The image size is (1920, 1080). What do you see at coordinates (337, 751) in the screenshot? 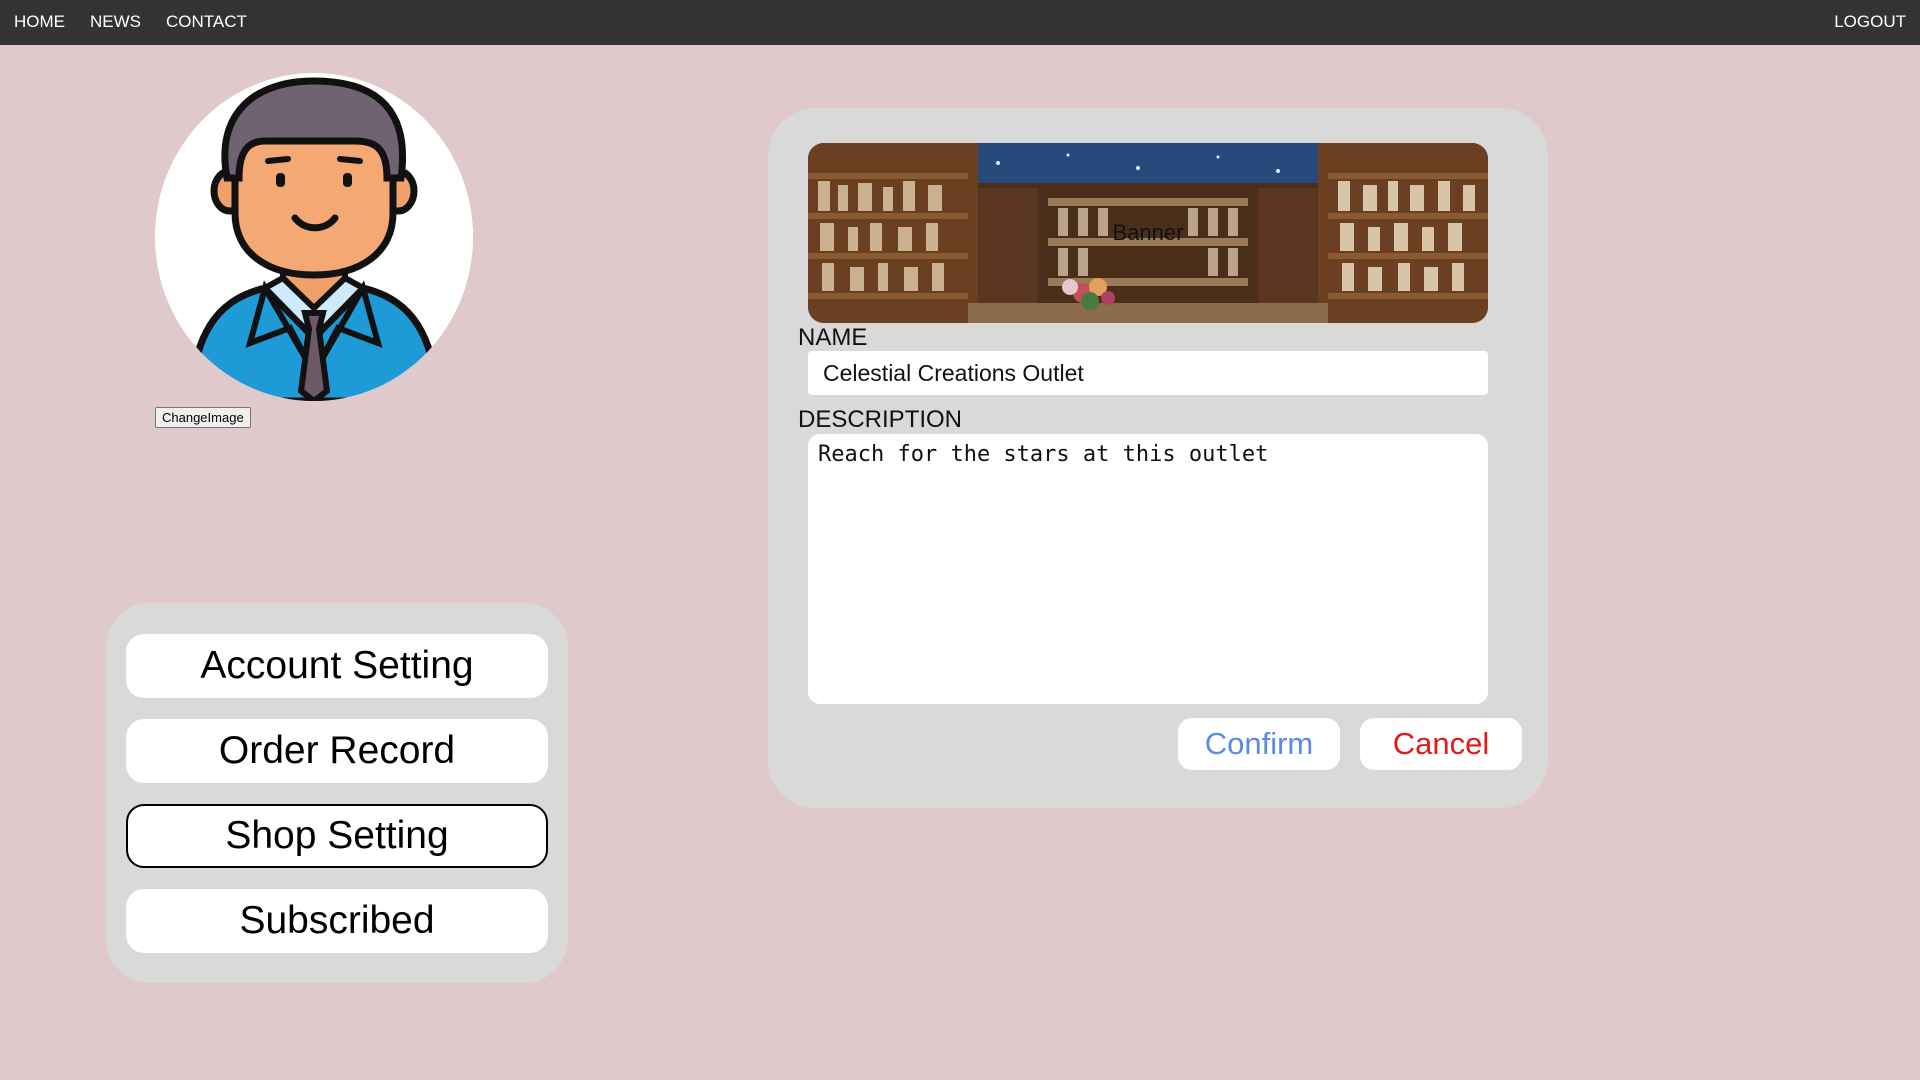
I see `menu-order-record-button: Order Record` at bounding box center [337, 751].